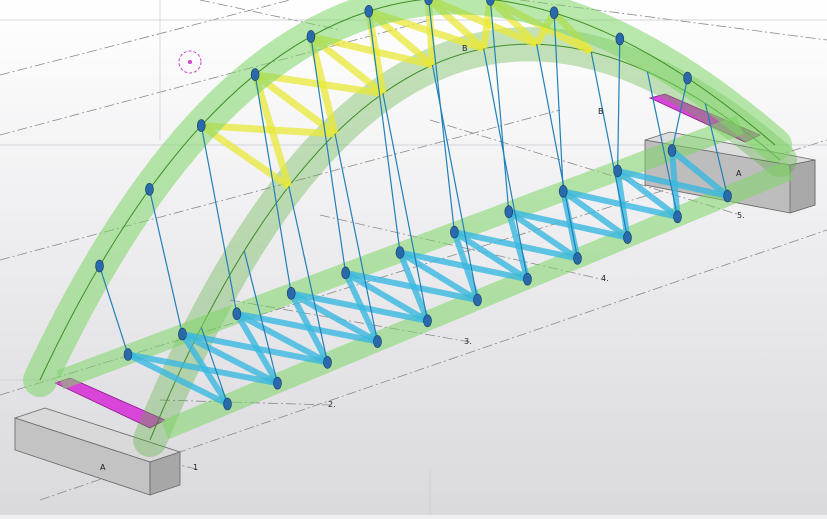 Image resolution: width=827 pixels, height=519 pixels. I want to click on grid-label-b-top: B, so click(465, 48).